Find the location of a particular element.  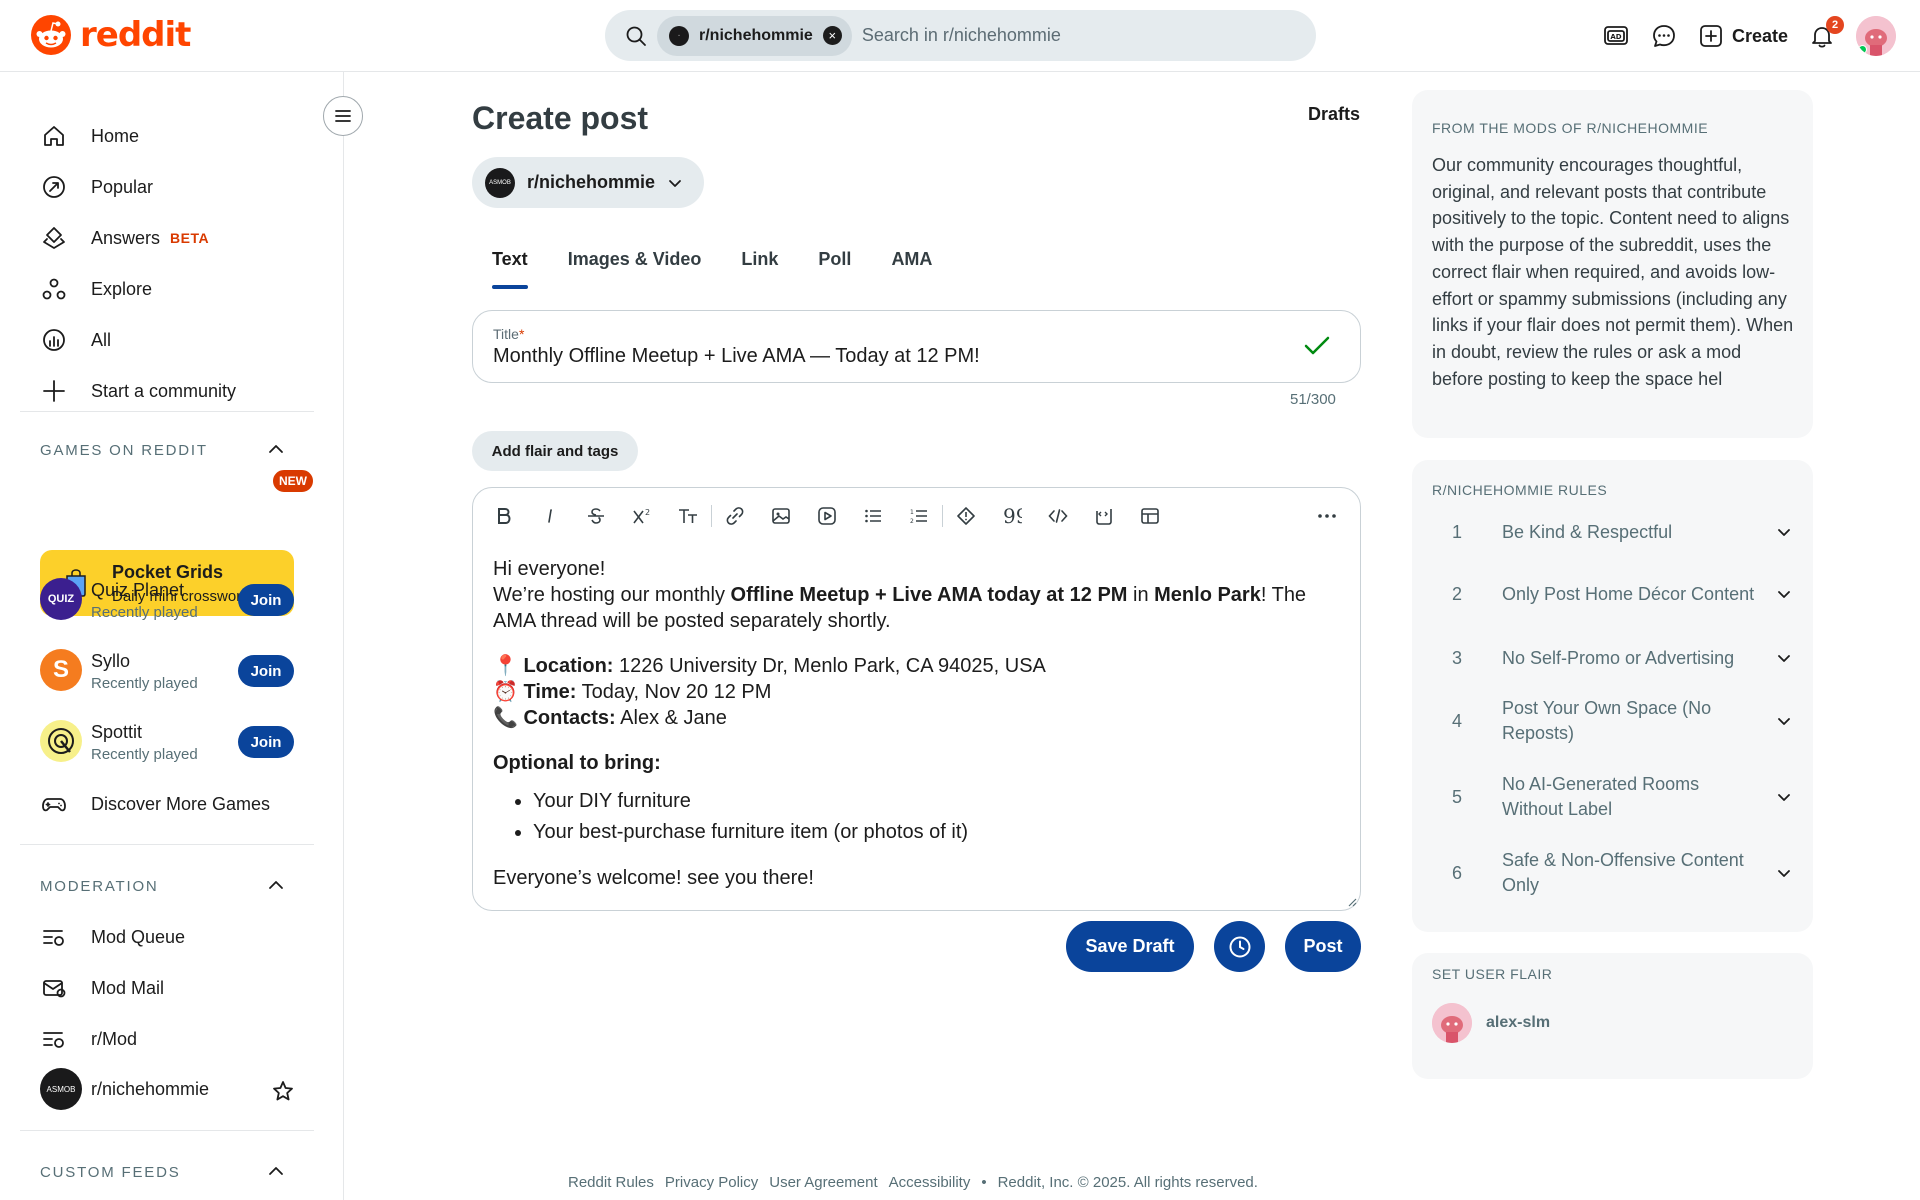

advertise-button: AD is located at coordinates (1616, 36).